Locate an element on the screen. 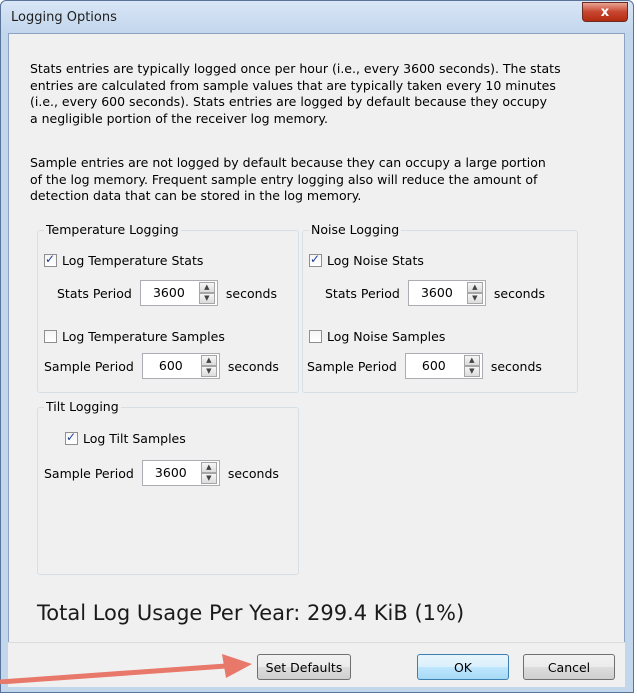 The image size is (637, 698). checkbox-label: Log Noise Stats is located at coordinates (375, 260).